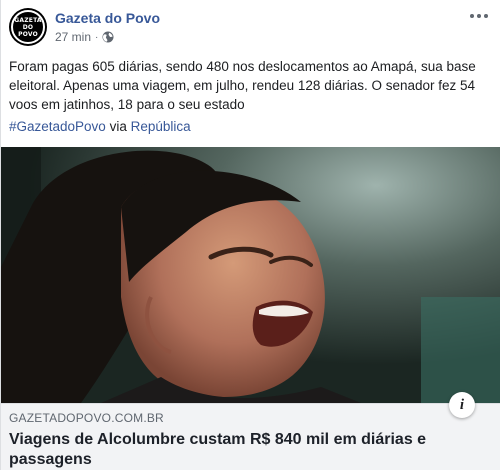  What do you see at coordinates (73, 37) in the screenshot?
I see `post-timestamp: 27 min` at bounding box center [73, 37].